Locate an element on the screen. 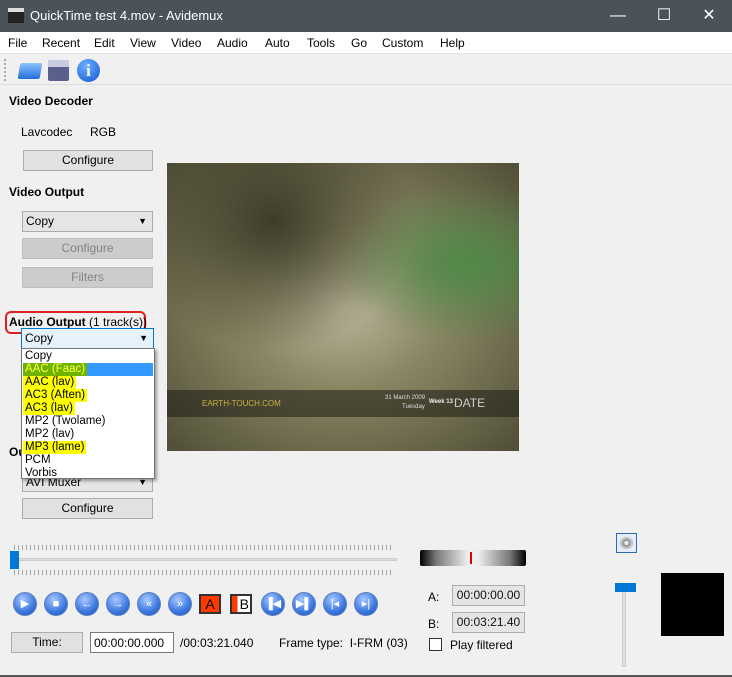 The image size is (732, 677). frame-type-label: Frame type: is located at coordinates (311, 643).